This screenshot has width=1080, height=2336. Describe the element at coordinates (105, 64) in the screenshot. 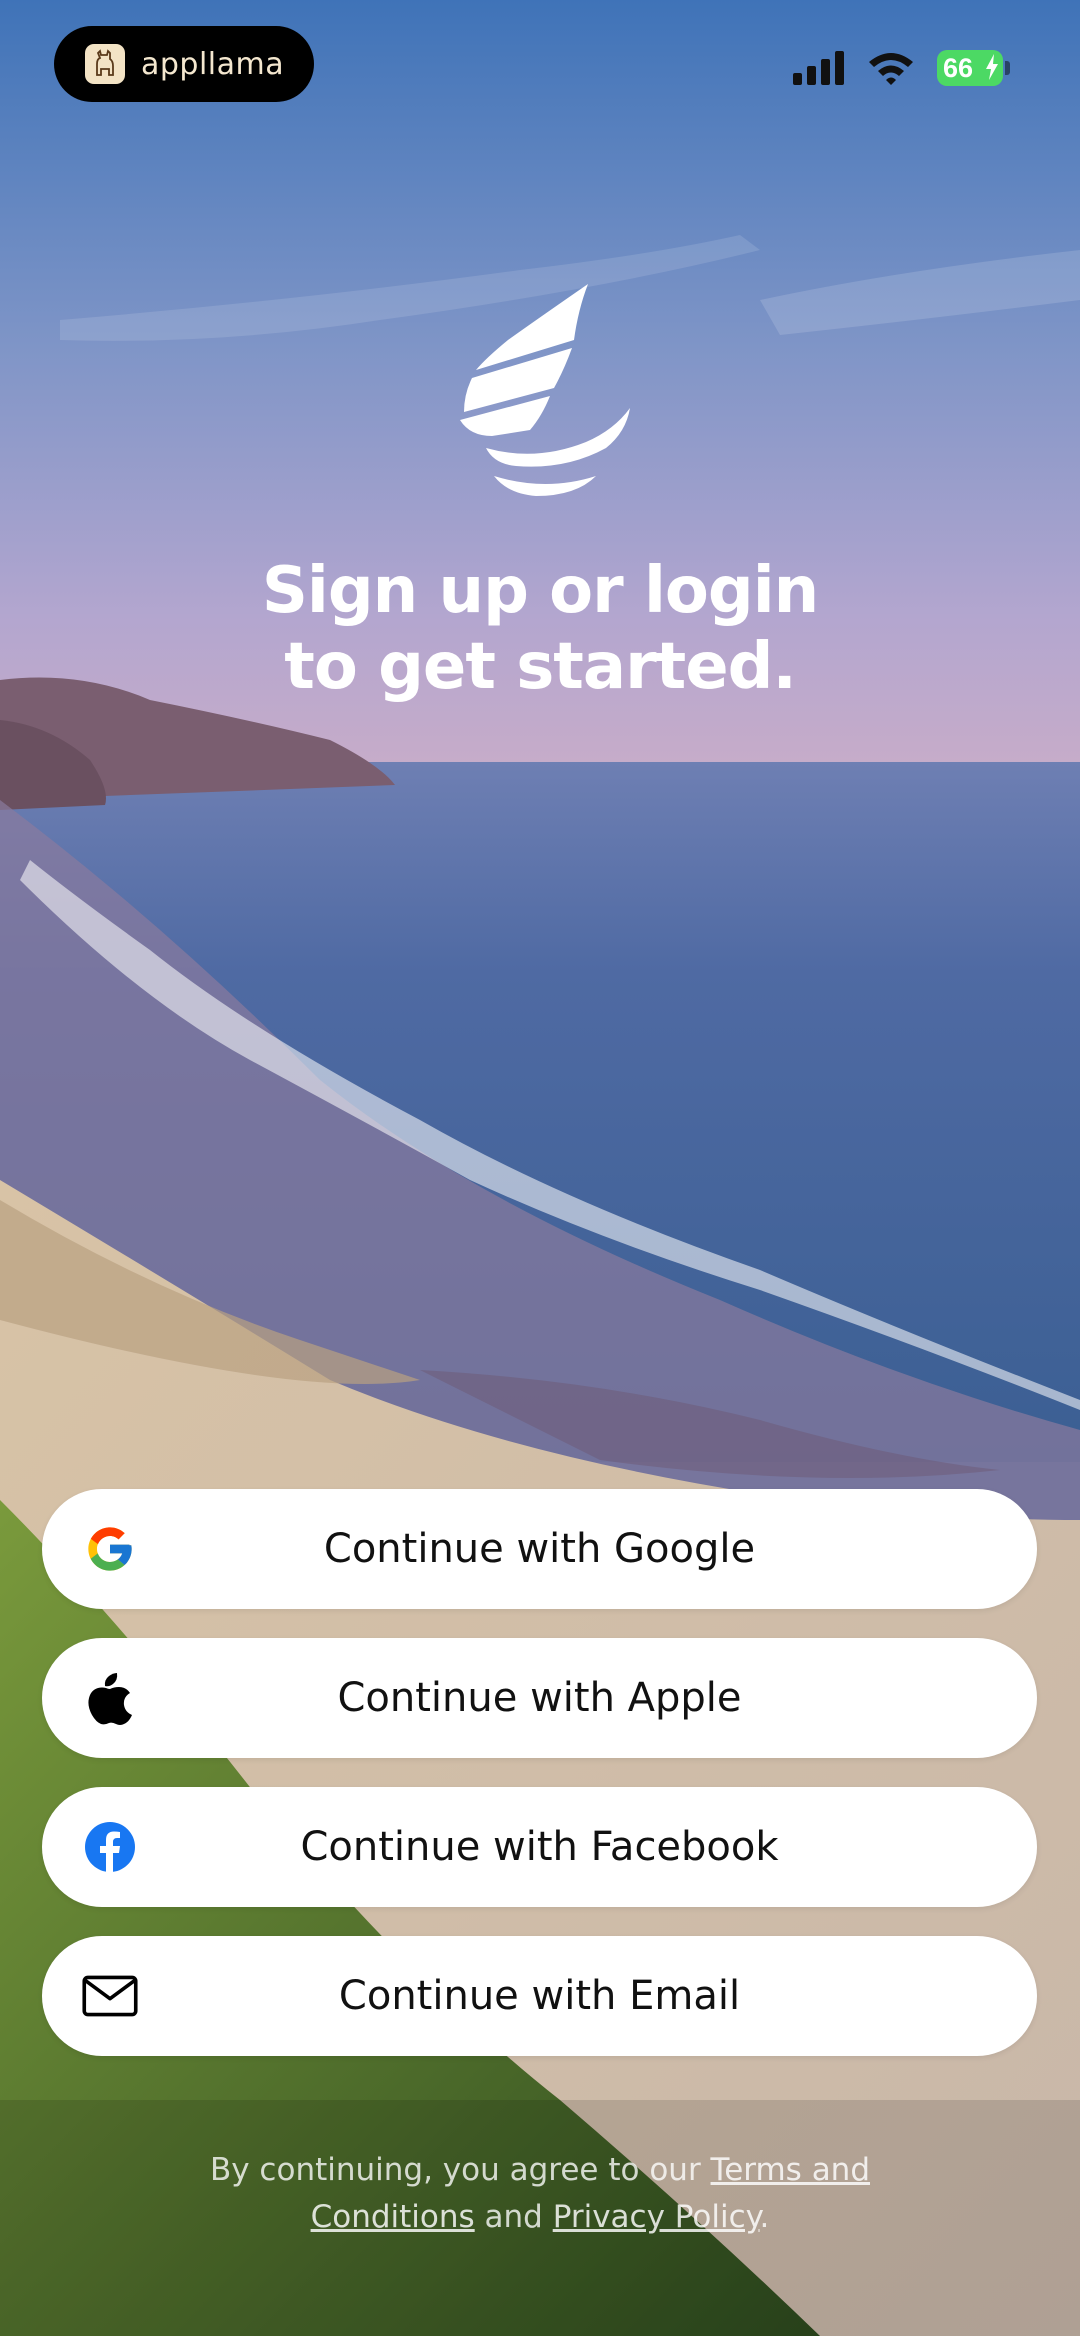

I see `llama-logo-icon` at that location.